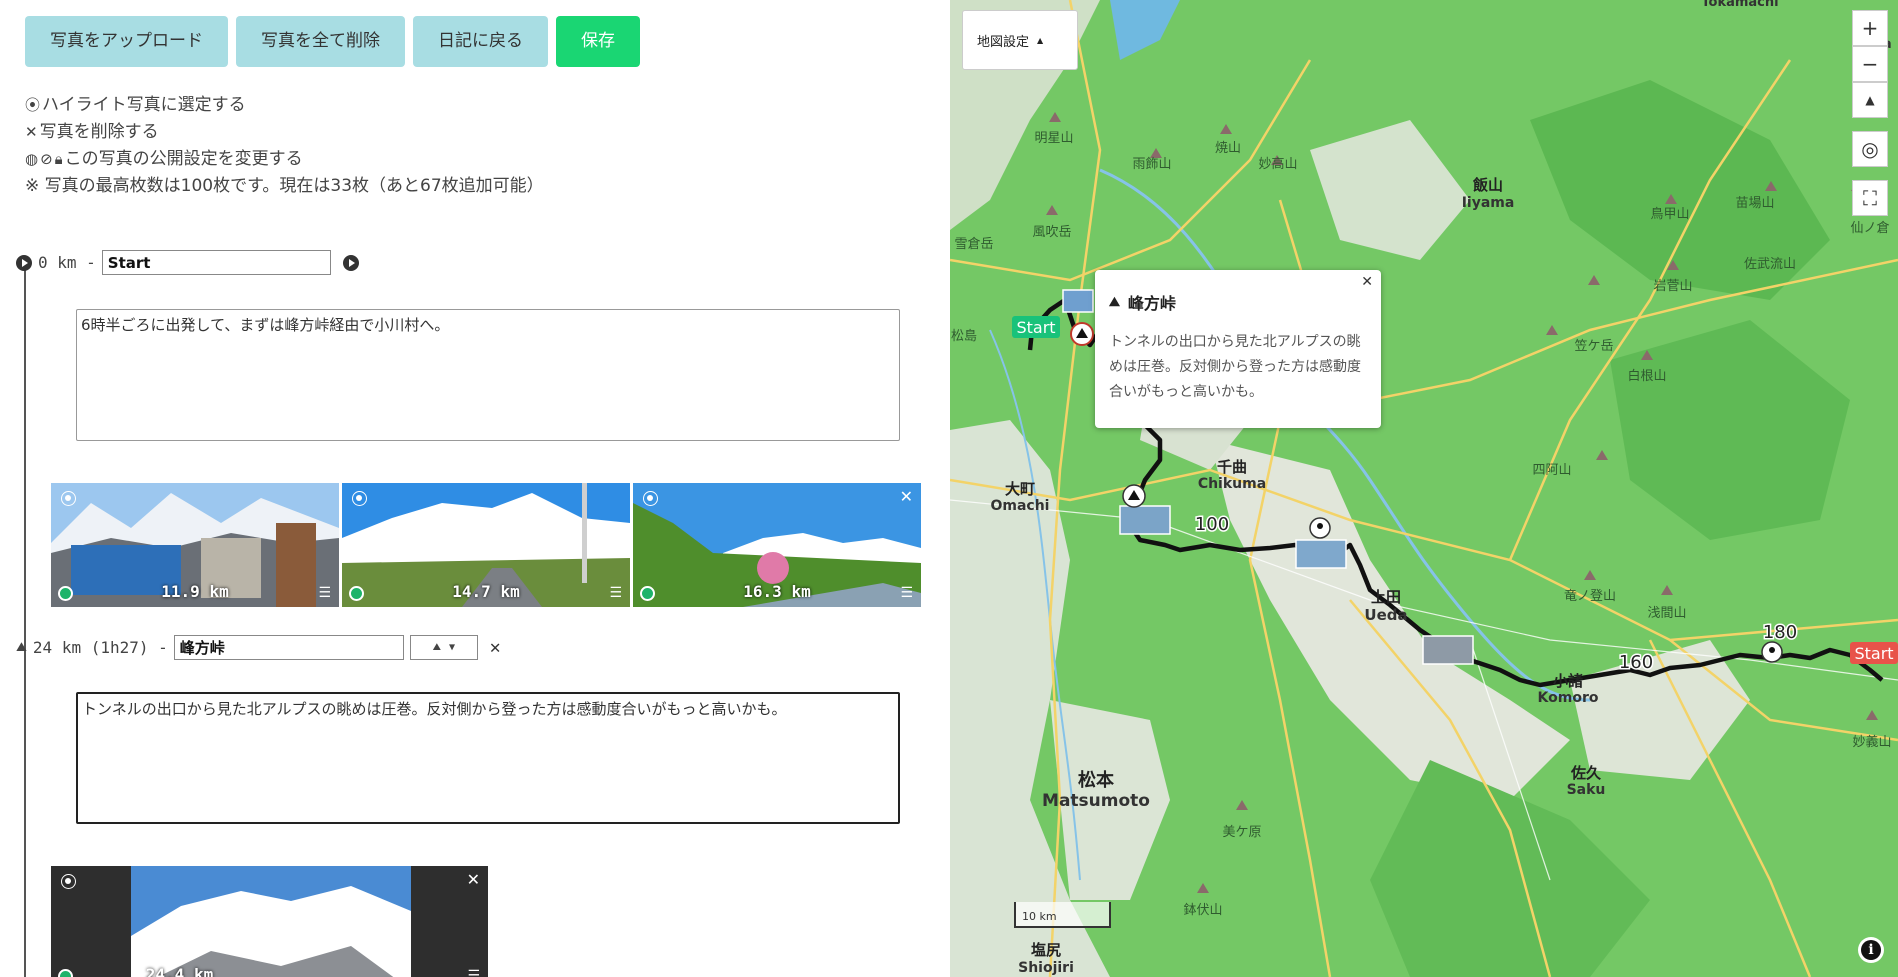  What do you see at coordinates (1739, 5) in the screenshot?
I see `svg-text: Tokamachi` at bounding box center [1739, 5].